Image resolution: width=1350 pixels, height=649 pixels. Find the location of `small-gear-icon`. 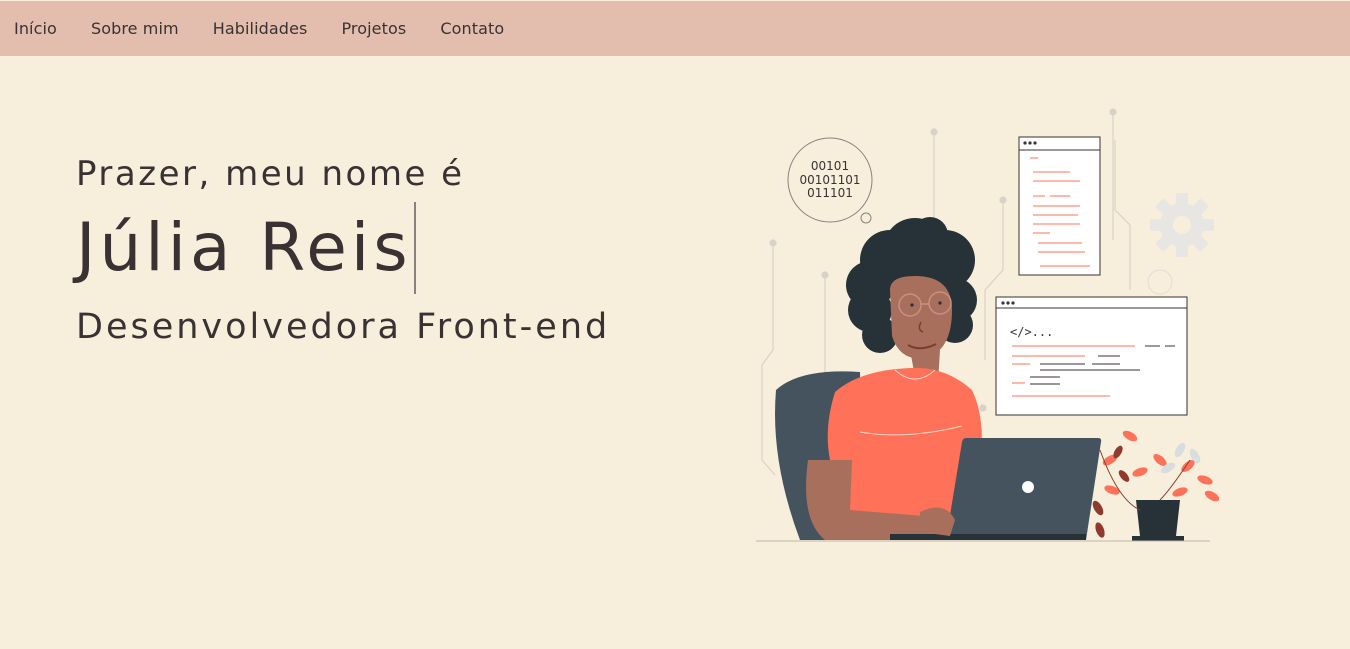

small-gear-icon is located at coordinates (1160, 282).